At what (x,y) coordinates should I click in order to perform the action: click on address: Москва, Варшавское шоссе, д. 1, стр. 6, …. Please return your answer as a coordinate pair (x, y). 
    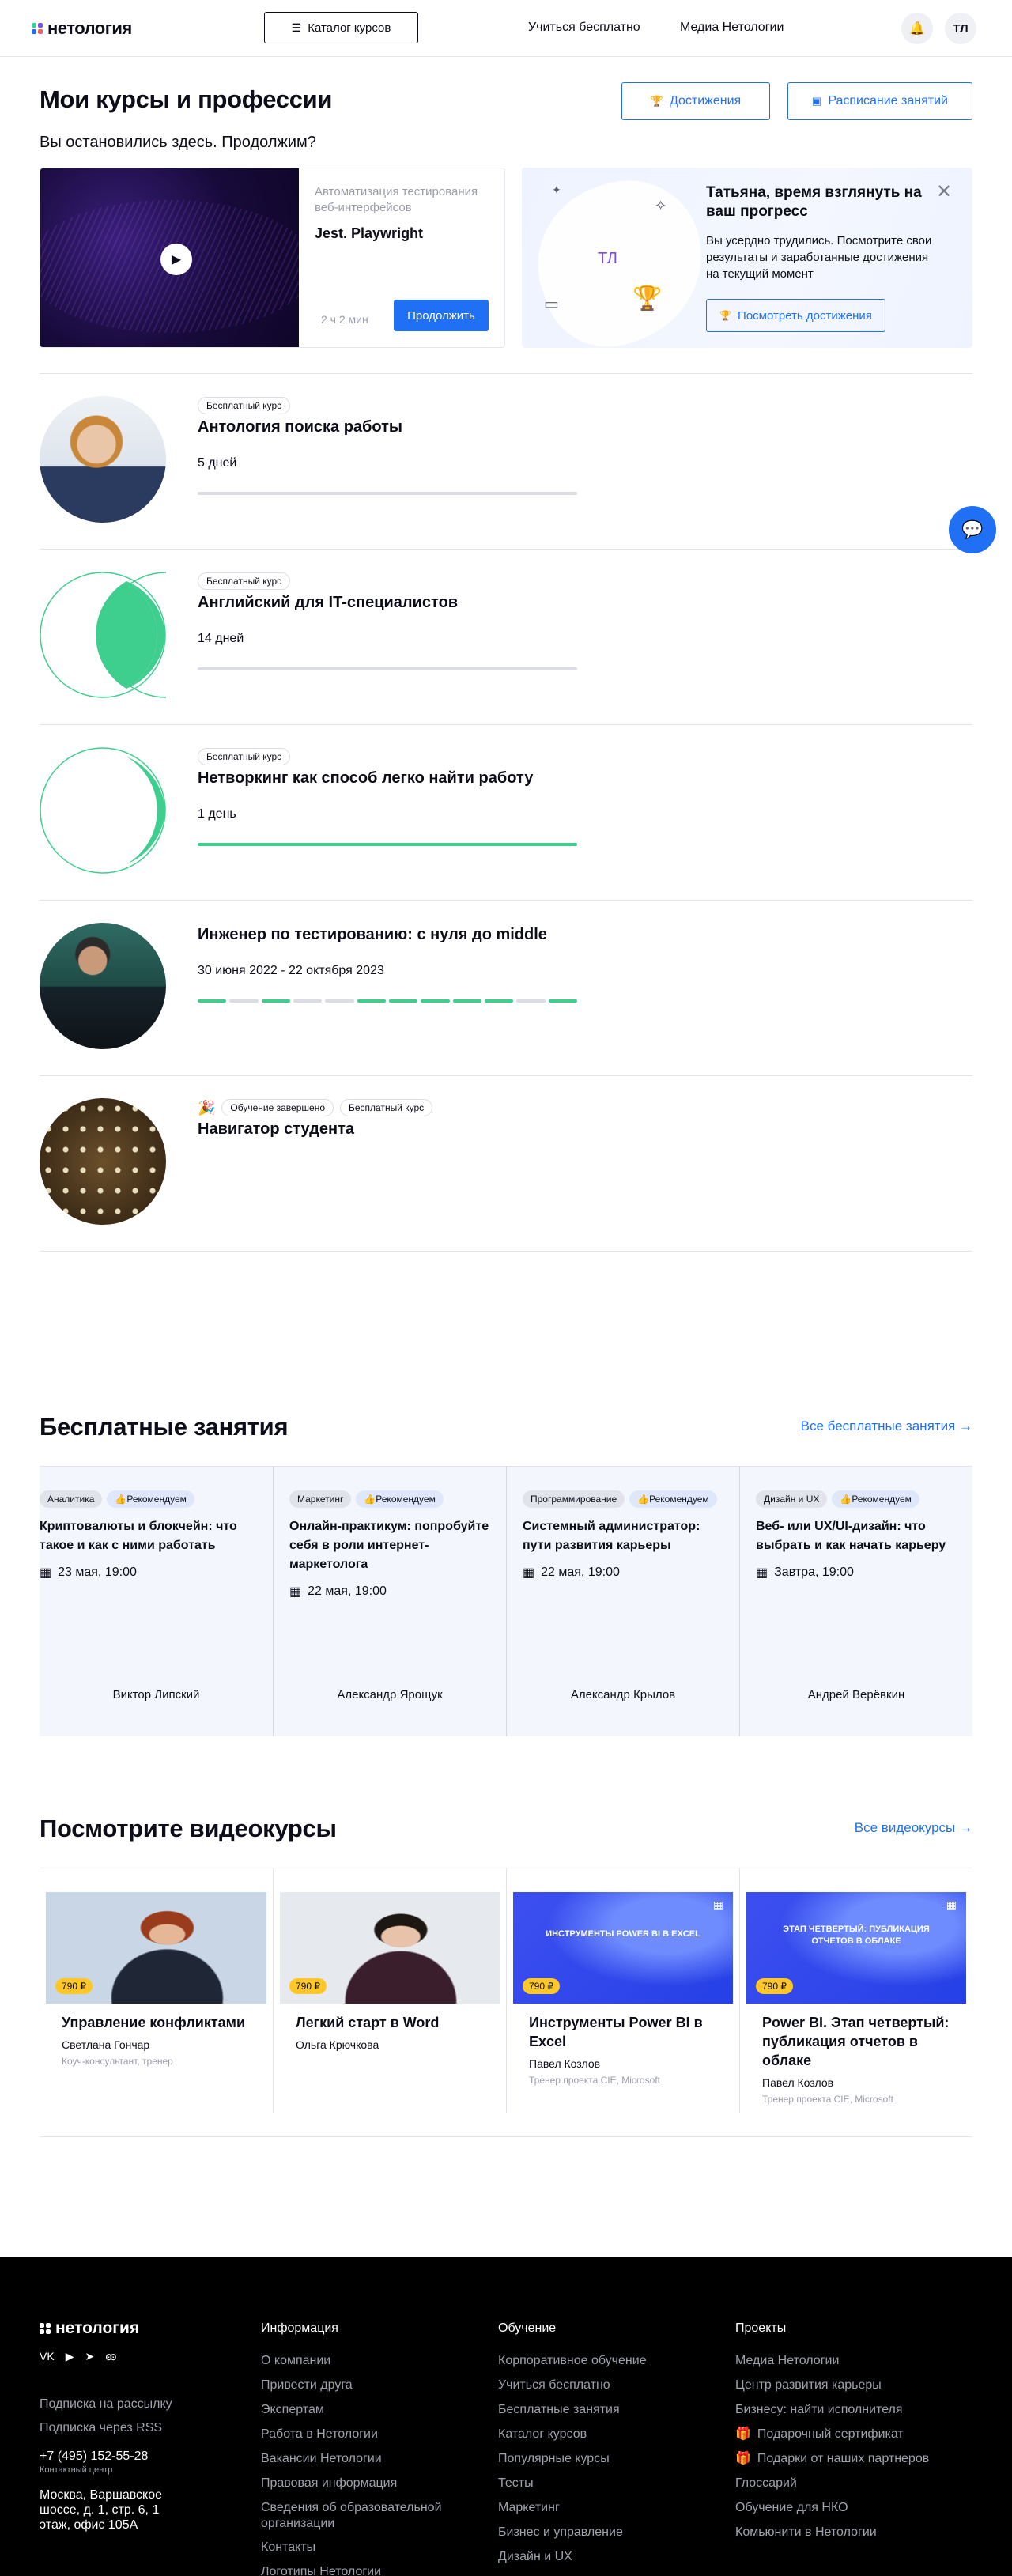
    Looking at the image, I should click on (102, 2510).